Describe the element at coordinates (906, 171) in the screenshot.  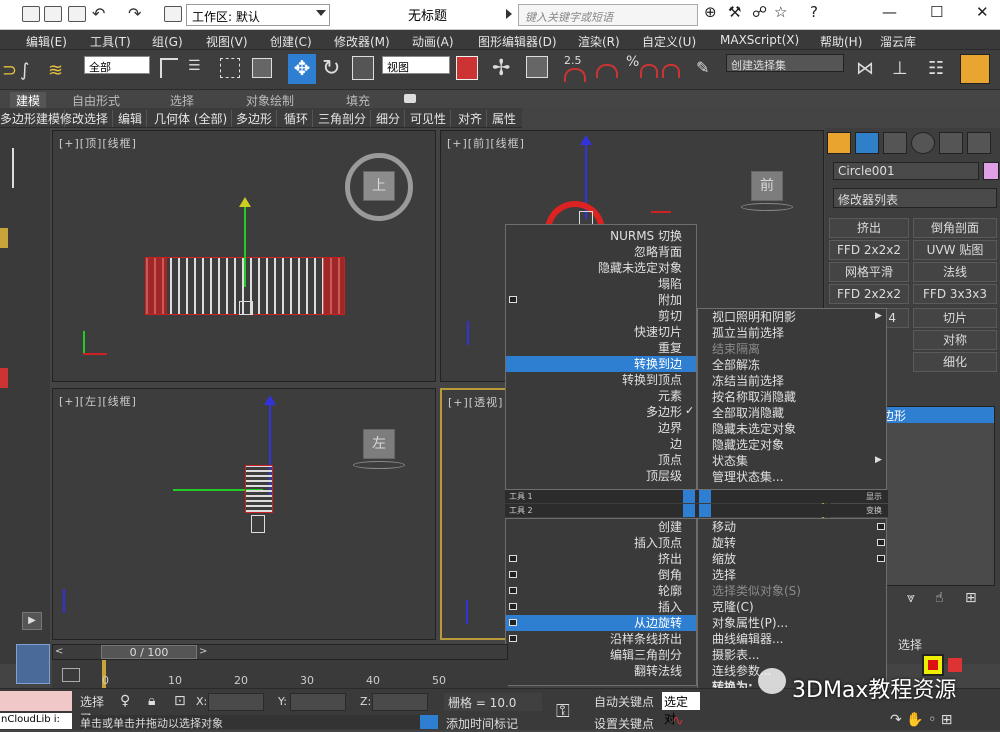
I see `object-name-field: Circle001` at that location.